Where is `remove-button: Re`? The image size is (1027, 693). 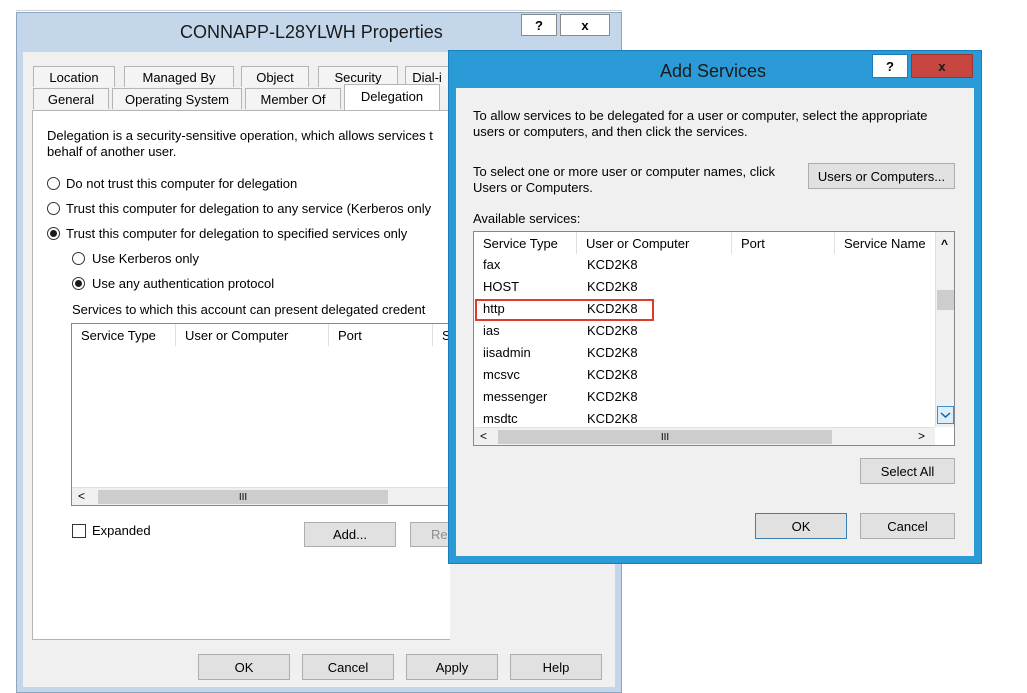 remove-button: Re is located at coordinates (430, 534).